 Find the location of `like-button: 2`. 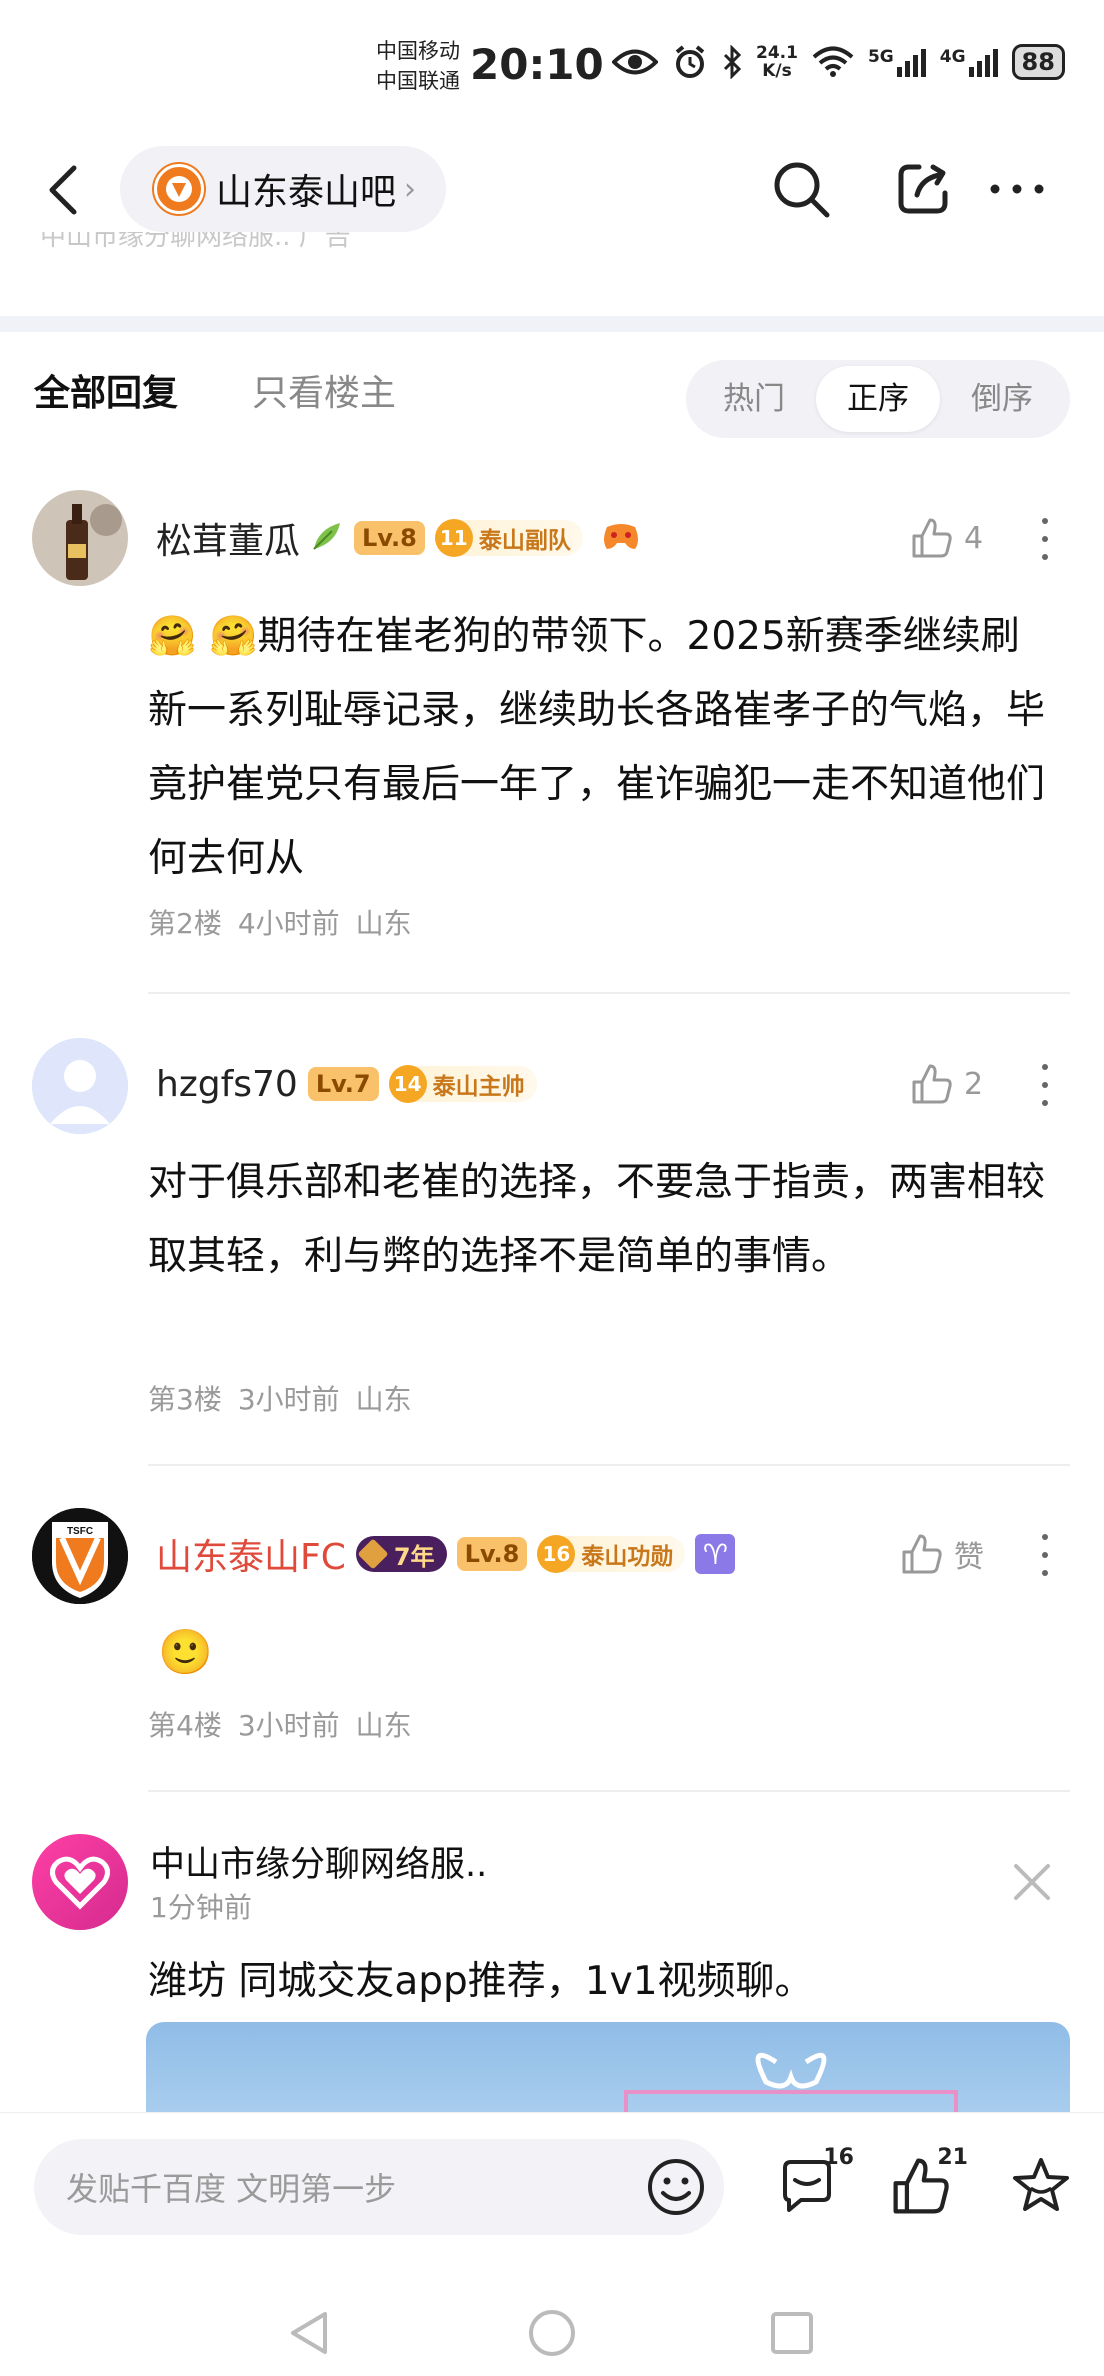

like-button: 2 is located at coordinates (946, 1084).